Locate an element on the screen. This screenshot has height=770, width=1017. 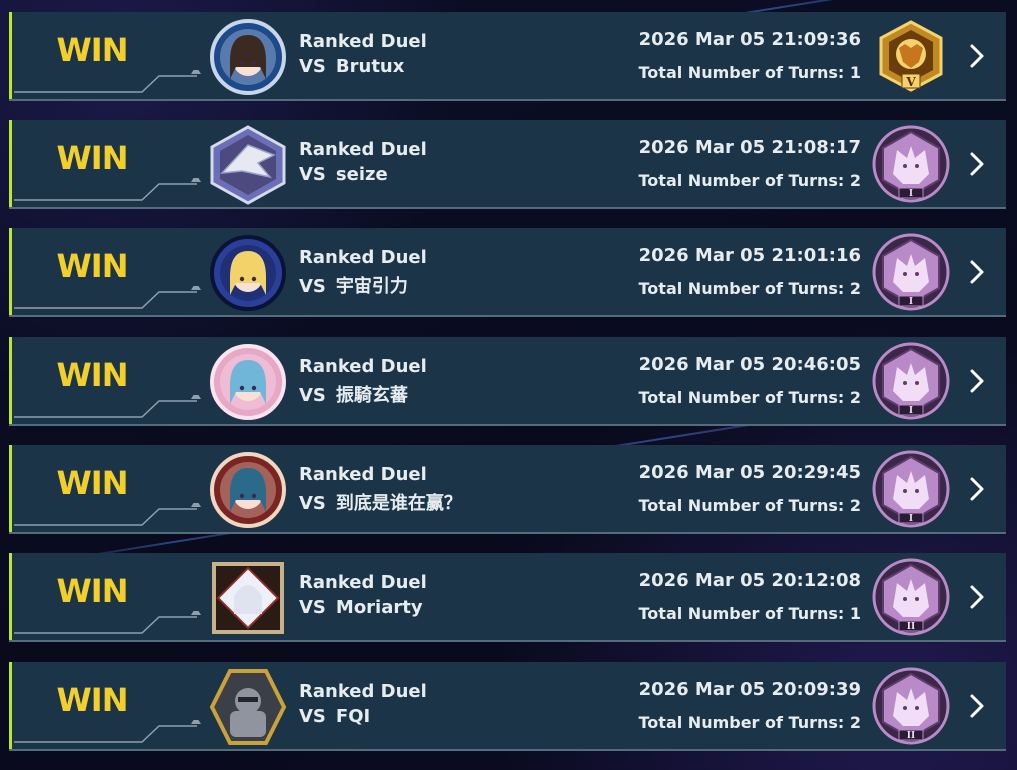
svg-text: V is located at coordinates (910, 82).